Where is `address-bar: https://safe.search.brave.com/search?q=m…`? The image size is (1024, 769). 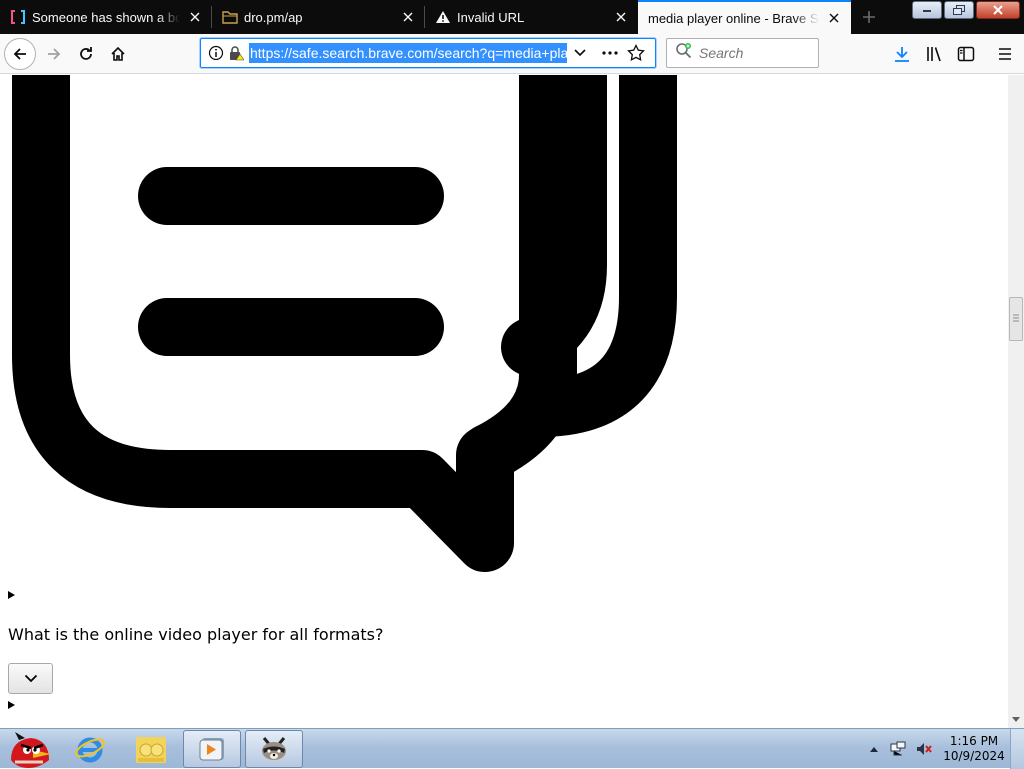 address-bar: https://safe.search.brave.com/search?q=m… is located at coordinates (428, 53).